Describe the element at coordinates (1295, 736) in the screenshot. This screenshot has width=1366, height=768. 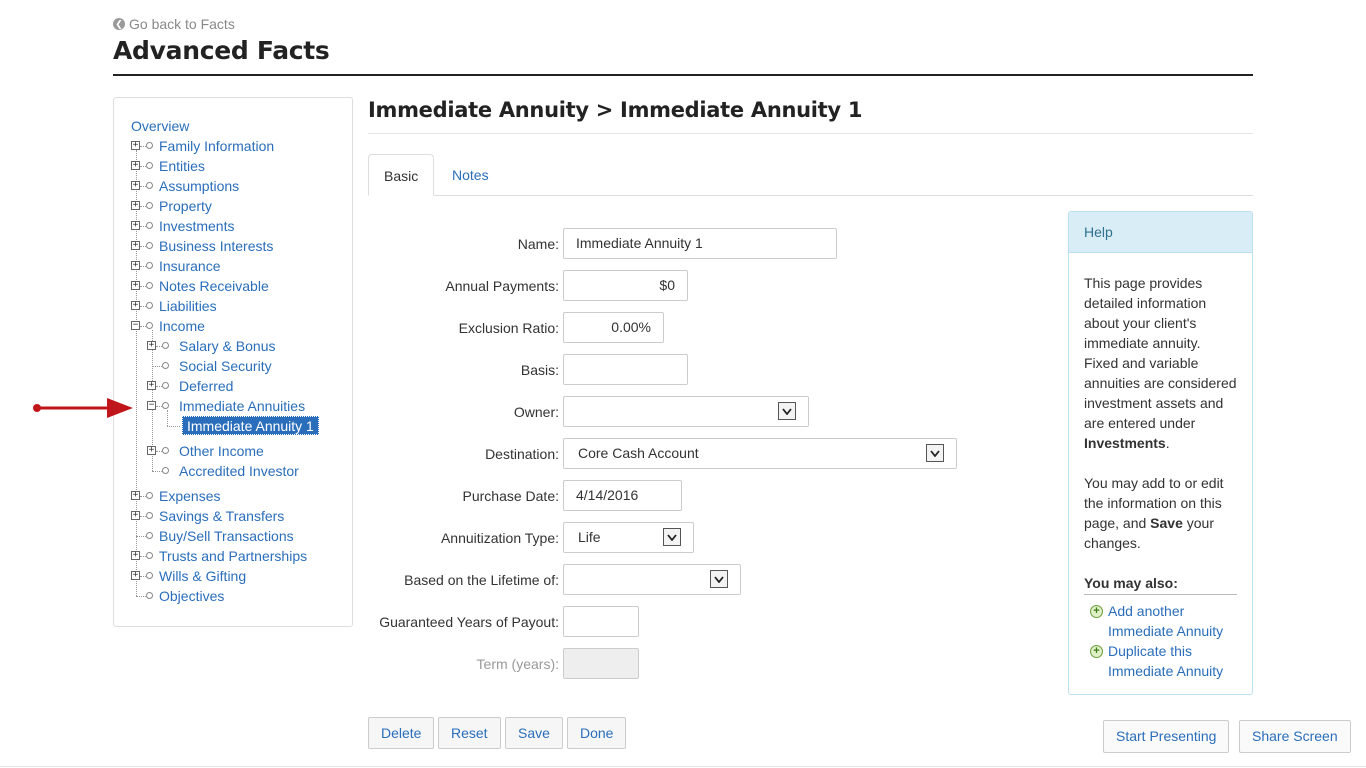
I see `share-screen-button: Share Screen` at that location.